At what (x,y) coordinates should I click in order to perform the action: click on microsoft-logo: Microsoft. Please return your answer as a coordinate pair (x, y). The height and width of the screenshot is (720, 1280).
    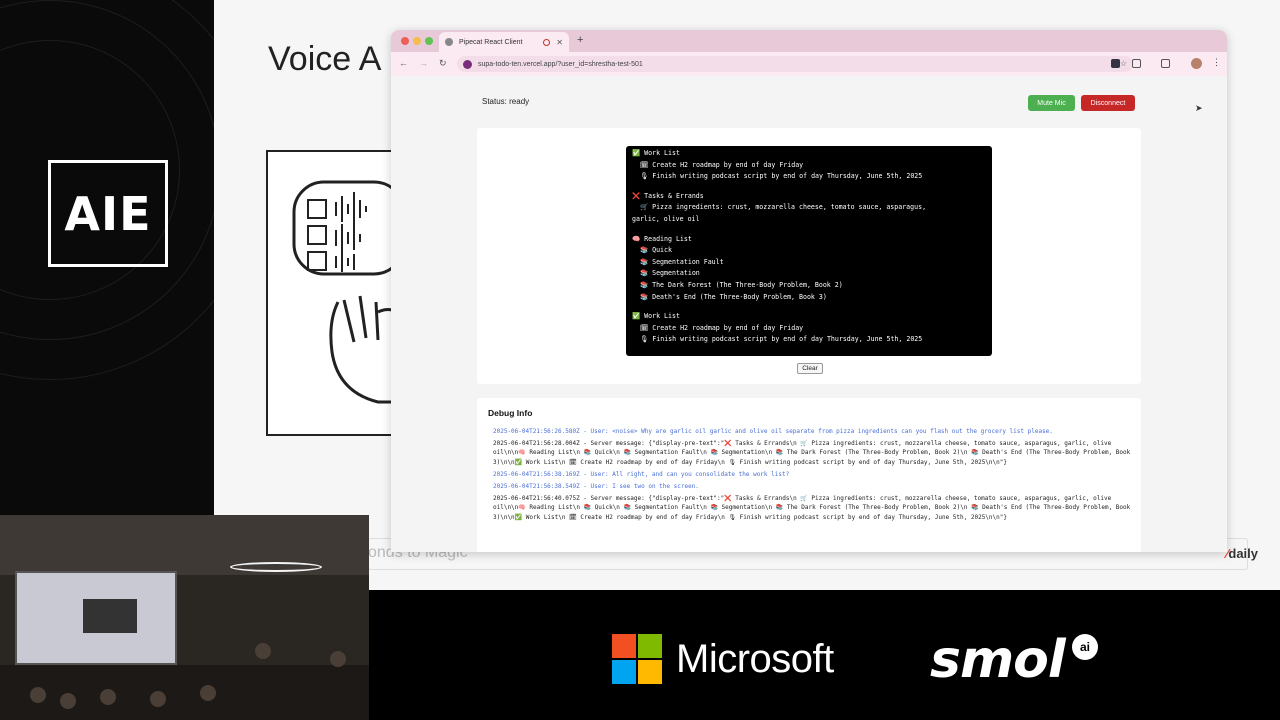
    Looking at the image, I should click on (723, 659).